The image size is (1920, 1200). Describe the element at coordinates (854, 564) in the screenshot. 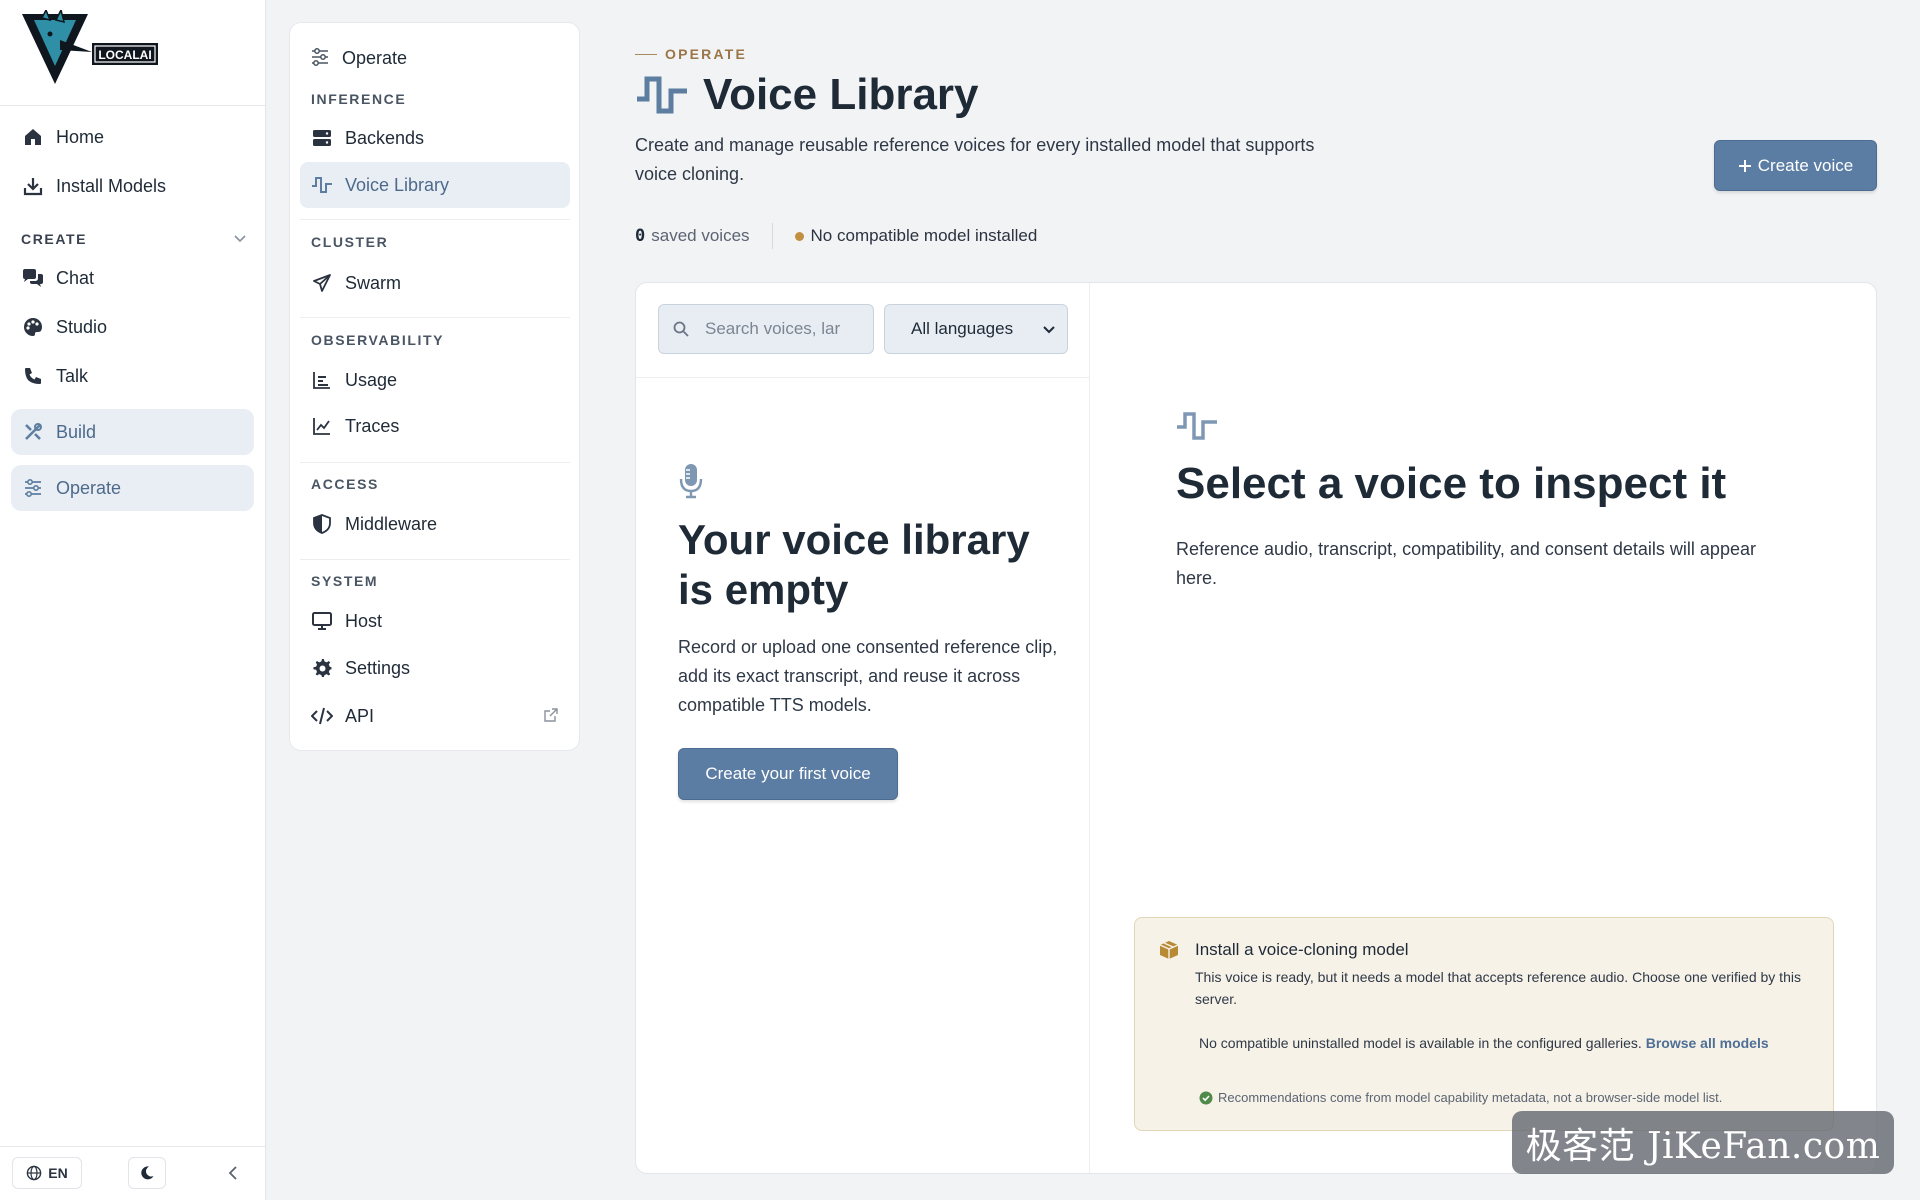

I see `empty-state-title: Your voice library is empty` at that location.